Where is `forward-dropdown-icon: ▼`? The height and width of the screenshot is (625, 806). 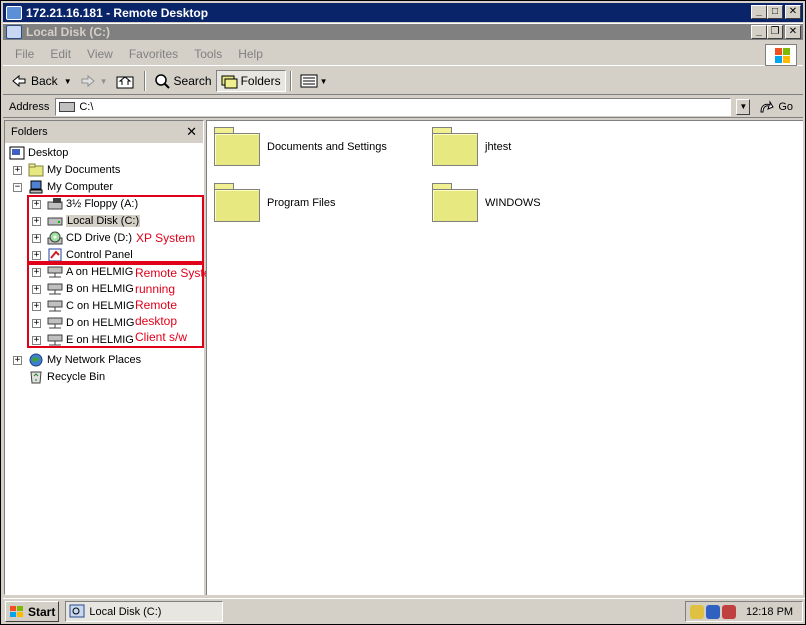 forward-dropdown-icon: ▼ is located at coordinates (104, 81).